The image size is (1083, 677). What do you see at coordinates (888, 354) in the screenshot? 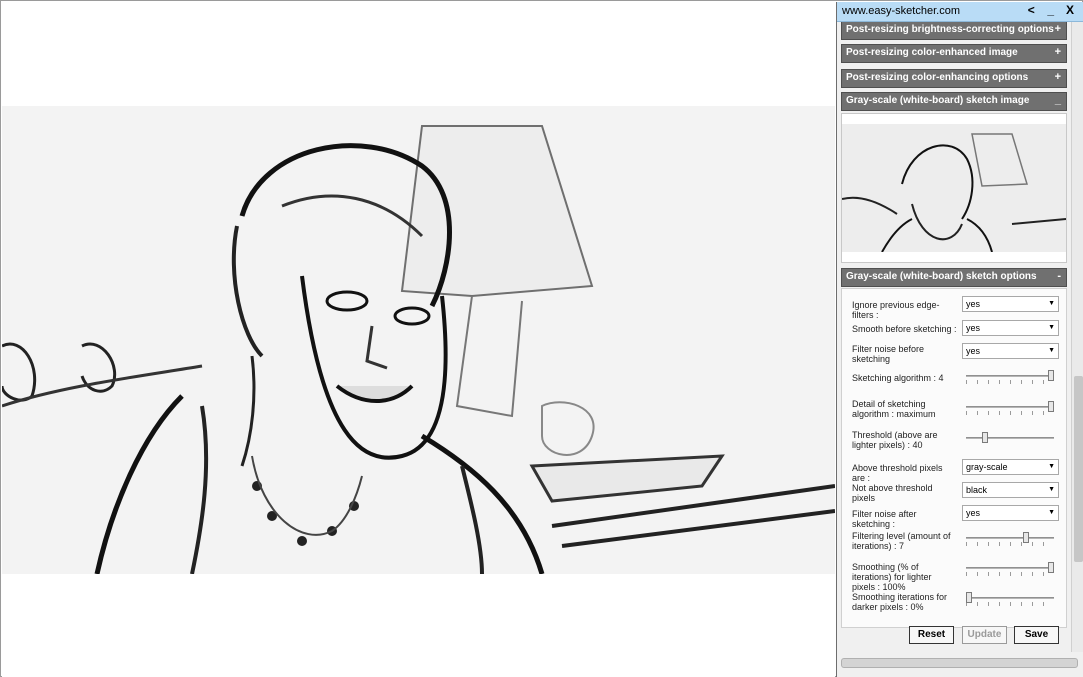
I see `filter-before-label: Filter noise before sketching` at bounding box center [888, 354].